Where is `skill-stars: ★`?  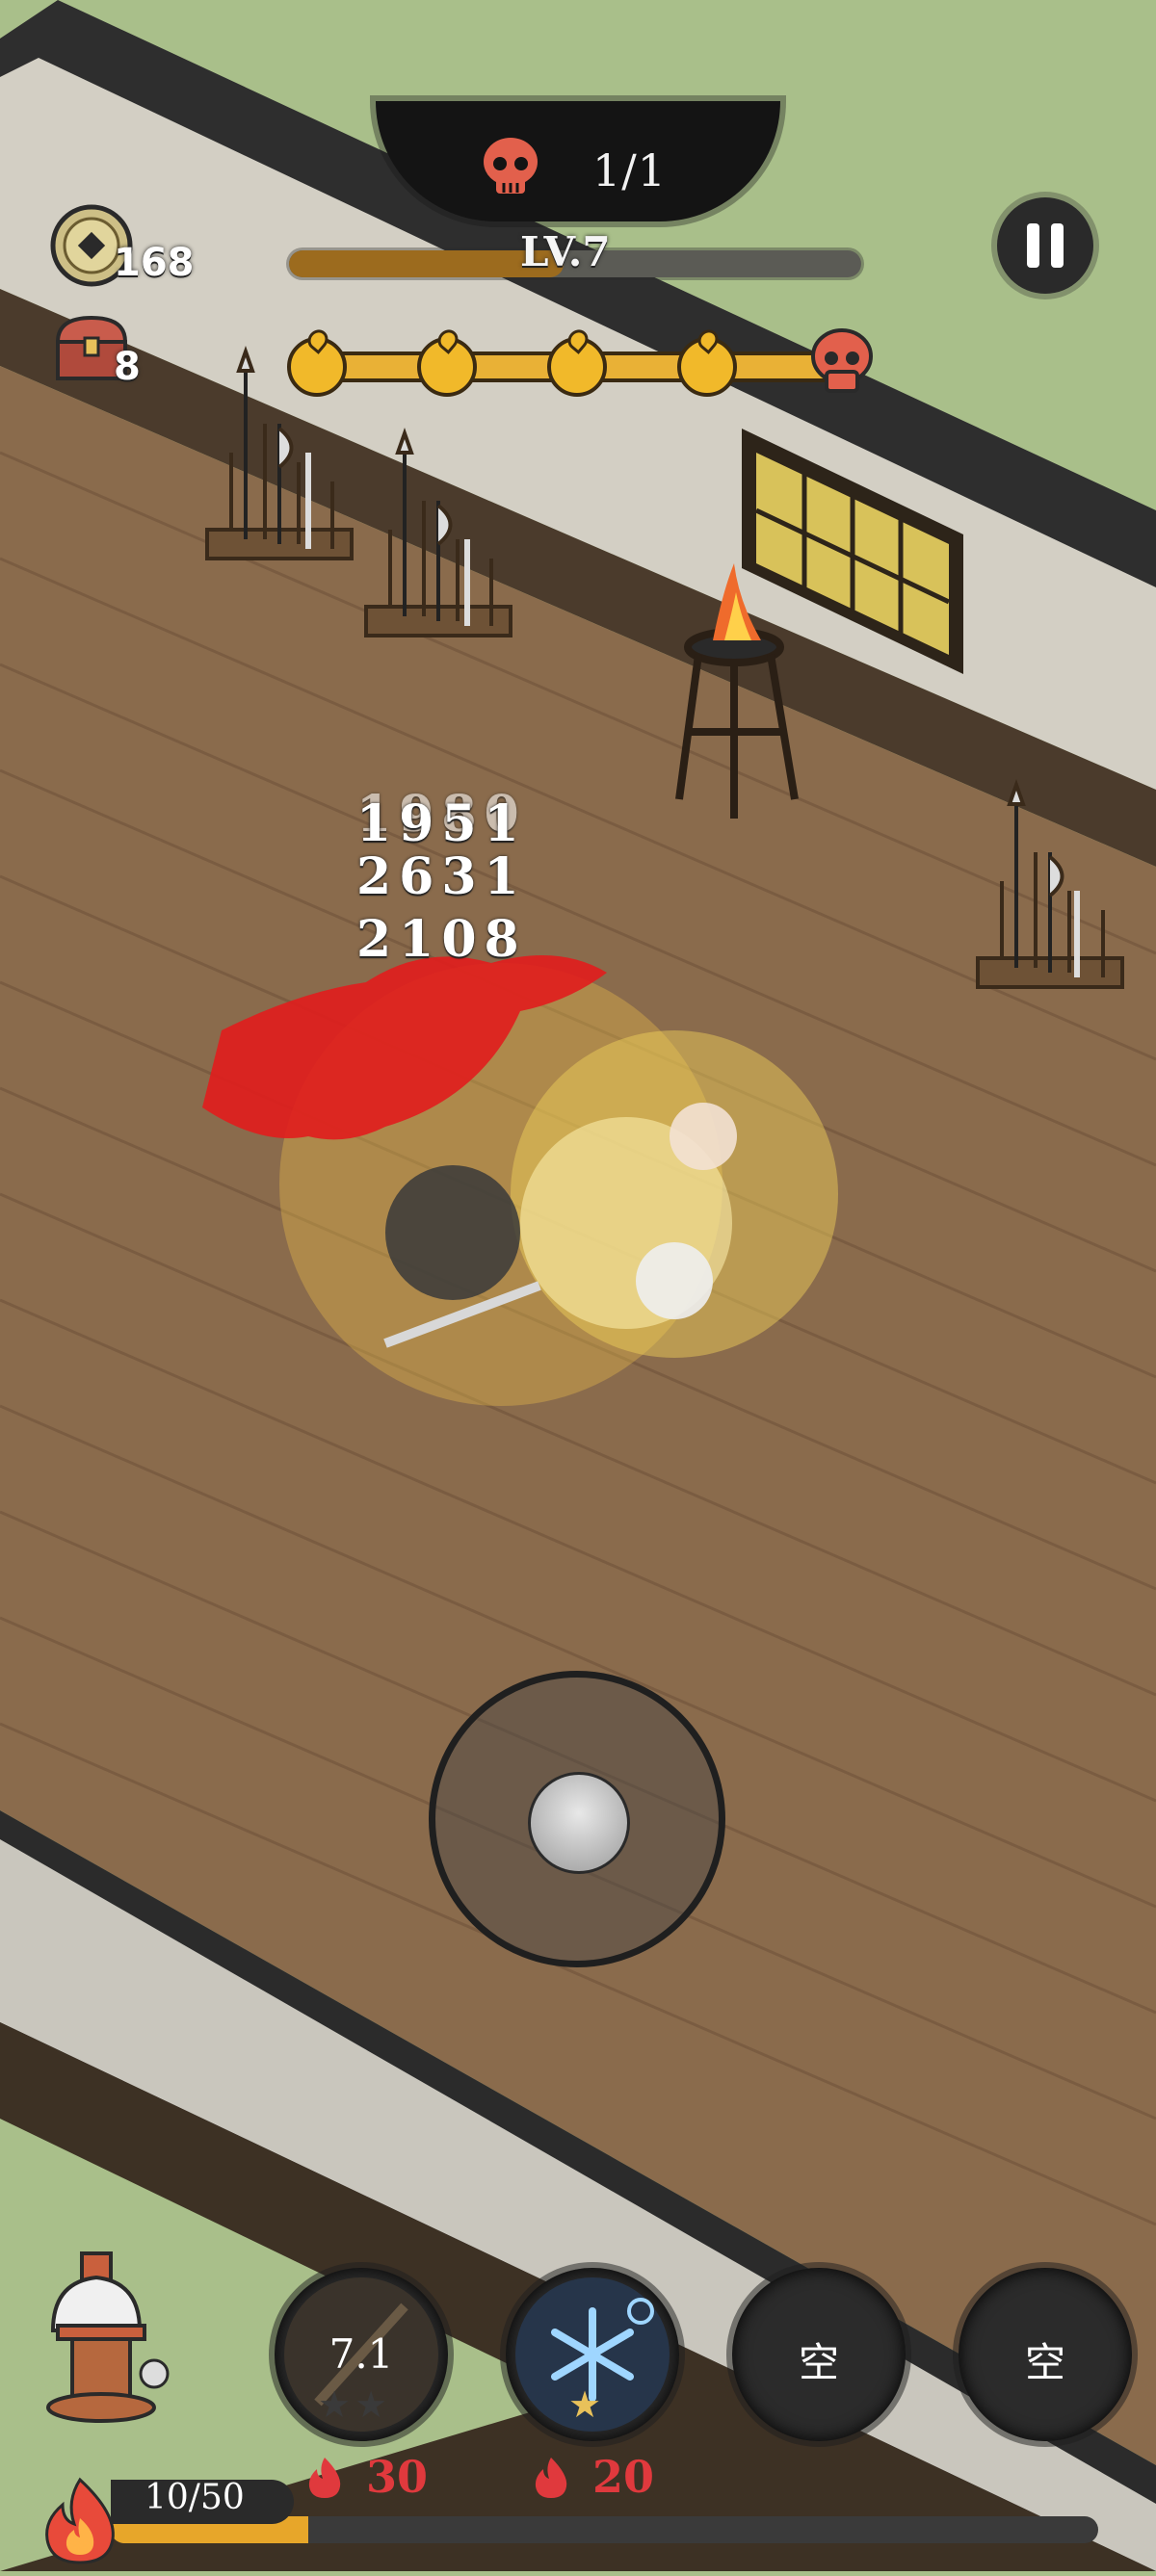
skill-stars: ★ is located at coordinates (587, 2405).